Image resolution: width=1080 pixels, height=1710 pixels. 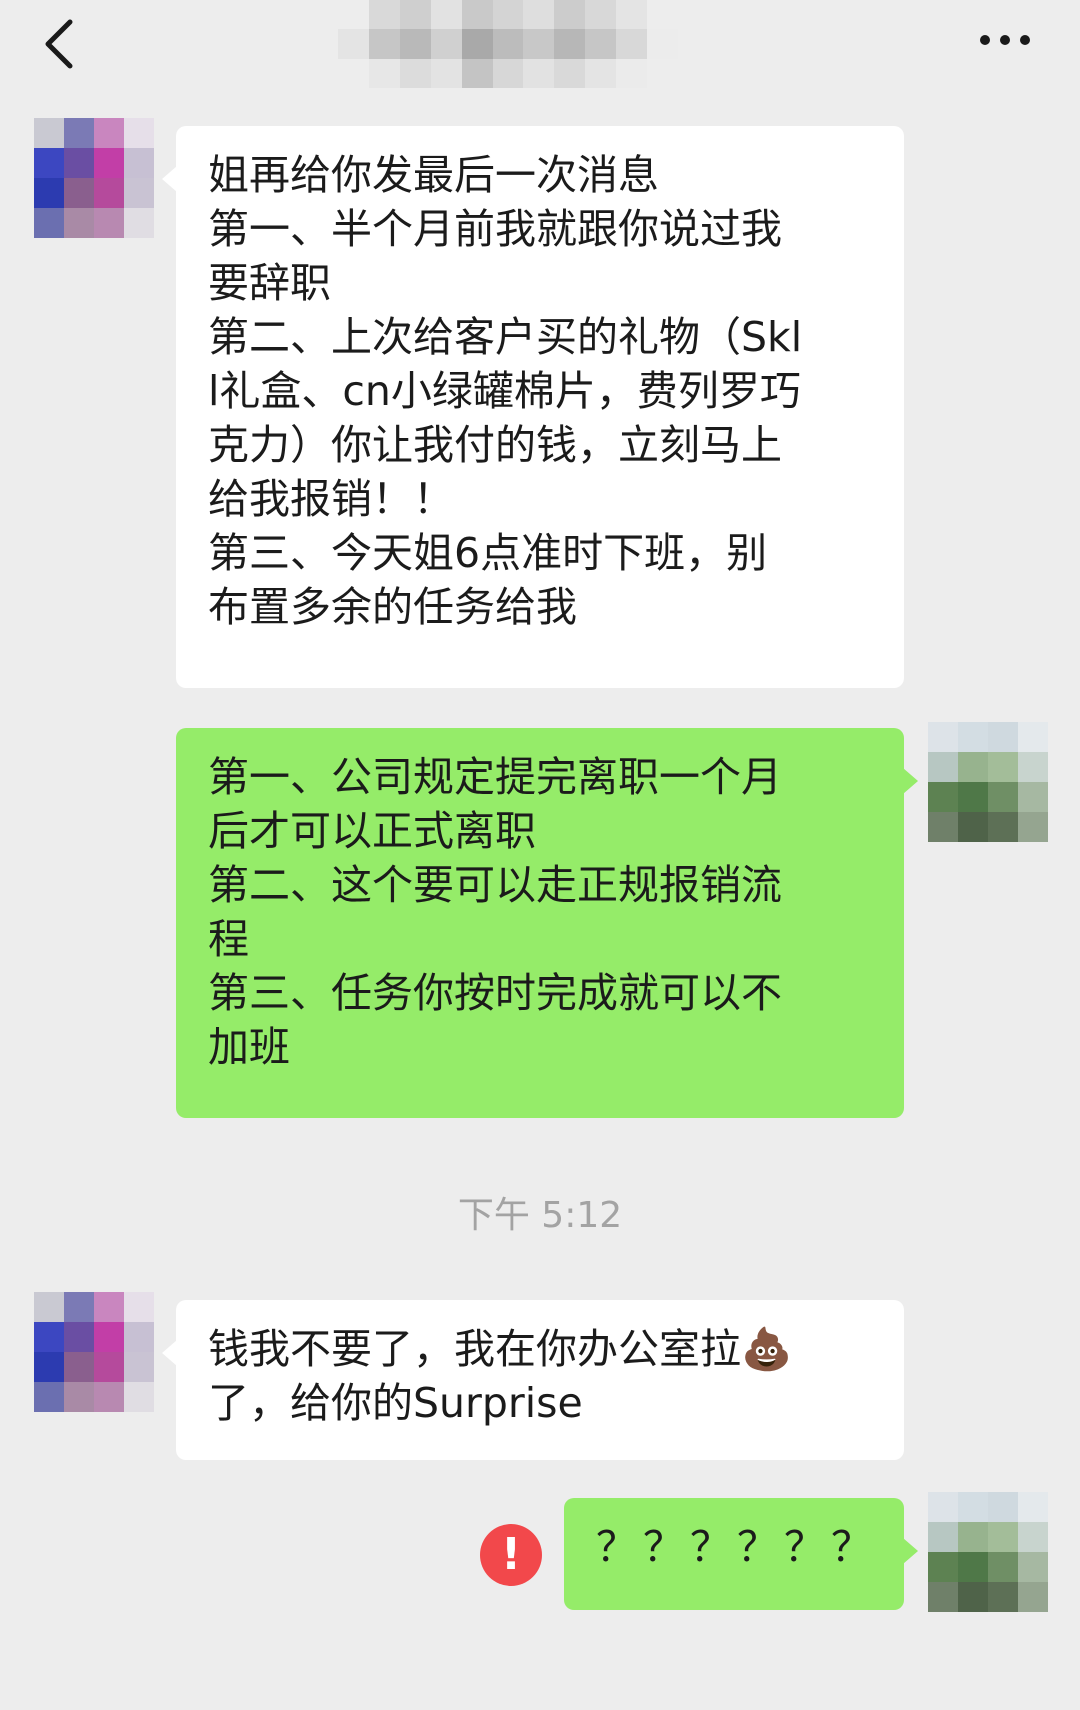 I want to click on back-button, so click(x=60, y=44).